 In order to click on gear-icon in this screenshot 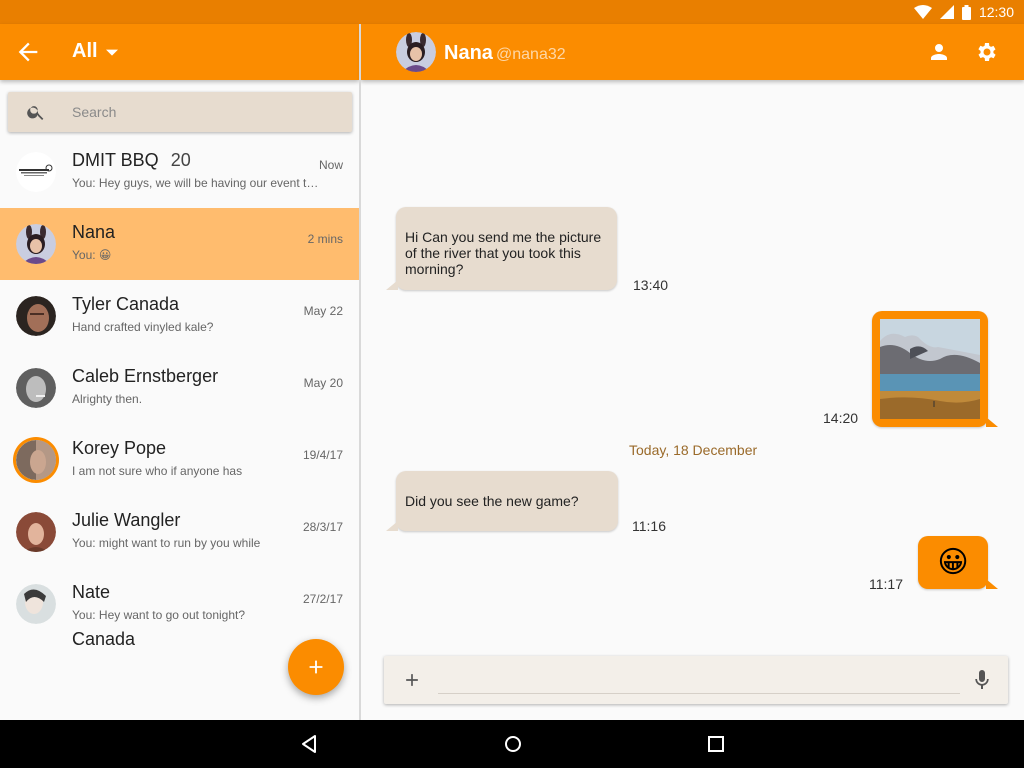, I will do `click(987, 52)`.